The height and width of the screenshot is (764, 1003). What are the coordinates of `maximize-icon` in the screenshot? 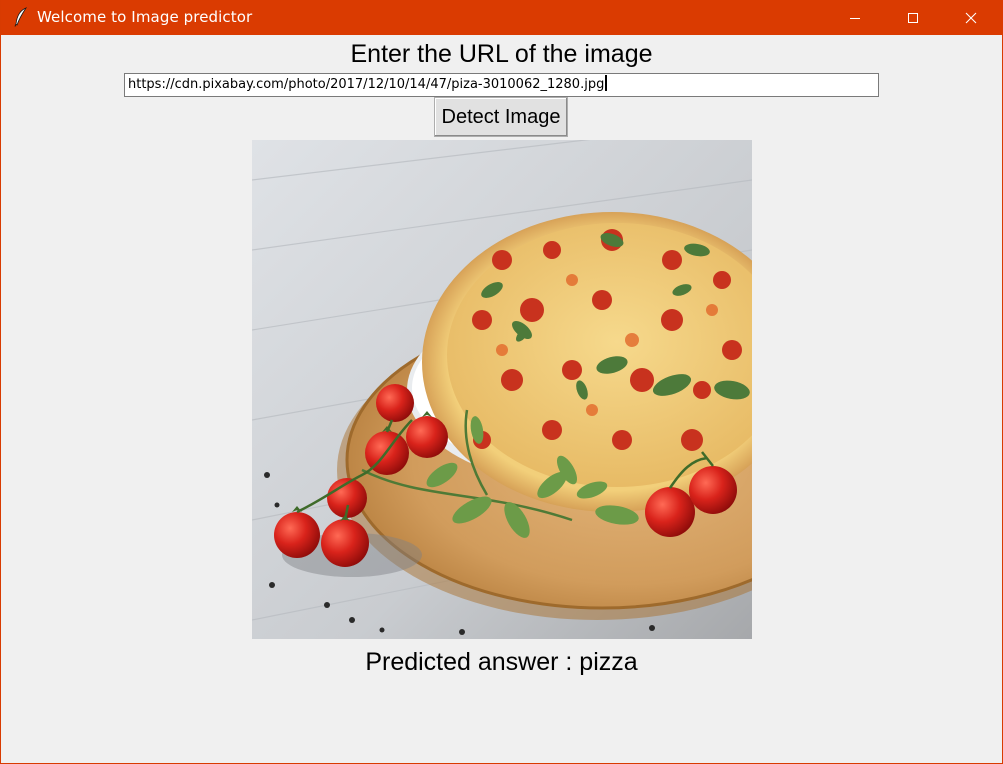 It's located at (913, 17).